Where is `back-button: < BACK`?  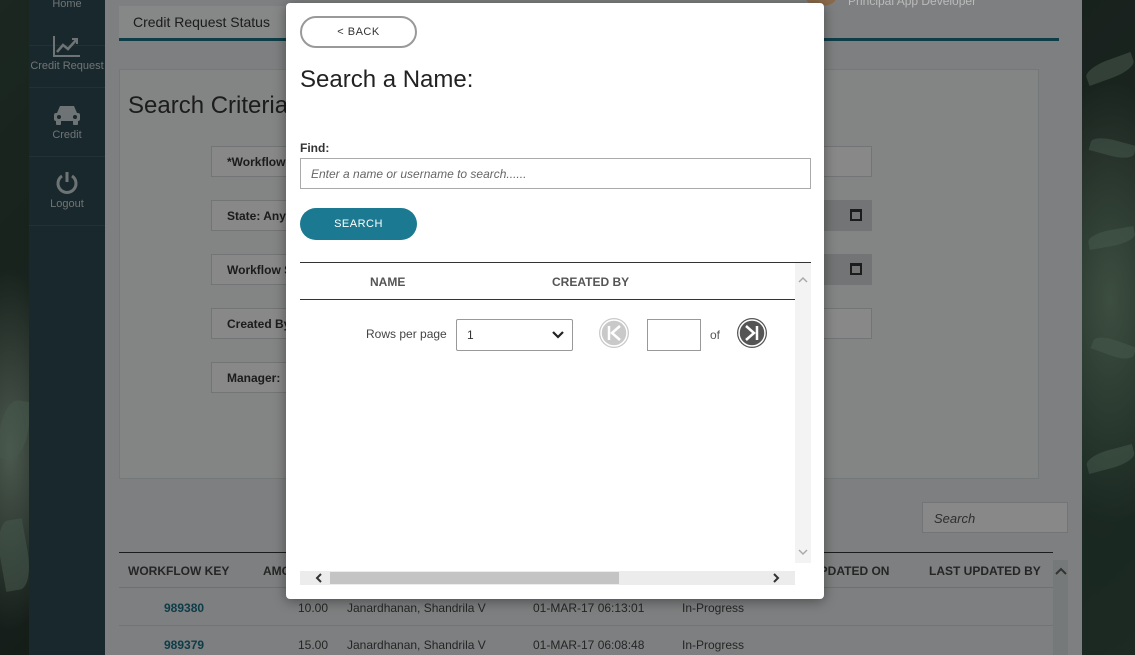 back-button: < BACK is located at coordinates (358, 32).